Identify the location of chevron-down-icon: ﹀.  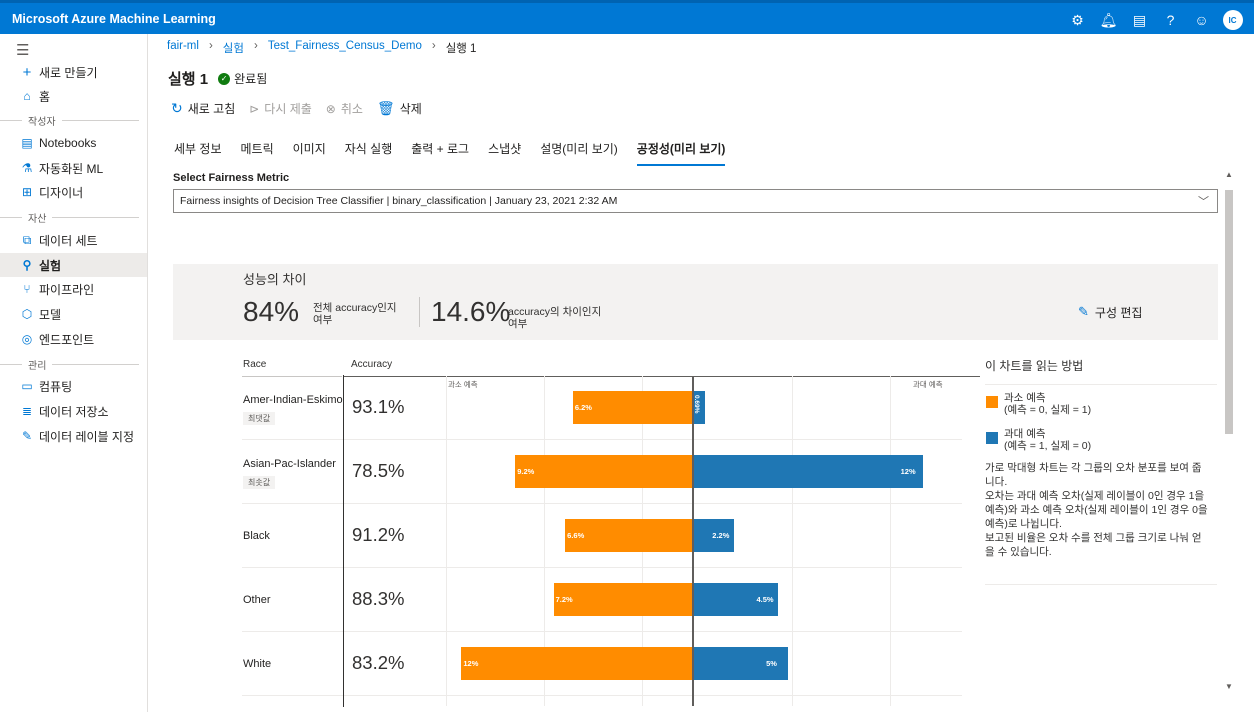
(1203, 202).